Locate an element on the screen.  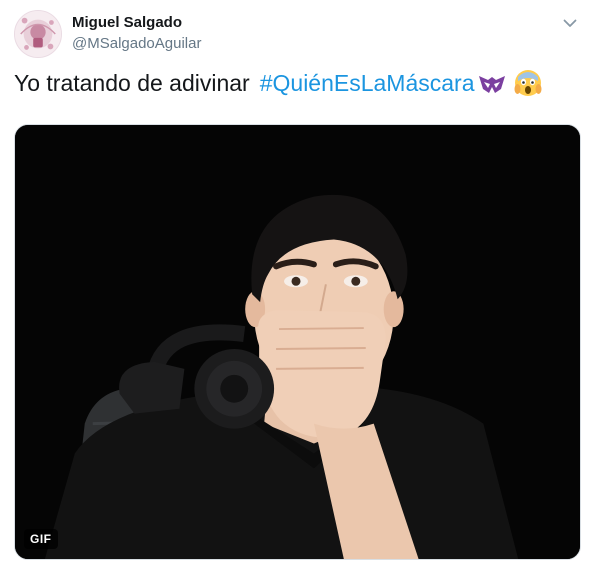
purple-mask-icon is located at coordinates (492, 83).